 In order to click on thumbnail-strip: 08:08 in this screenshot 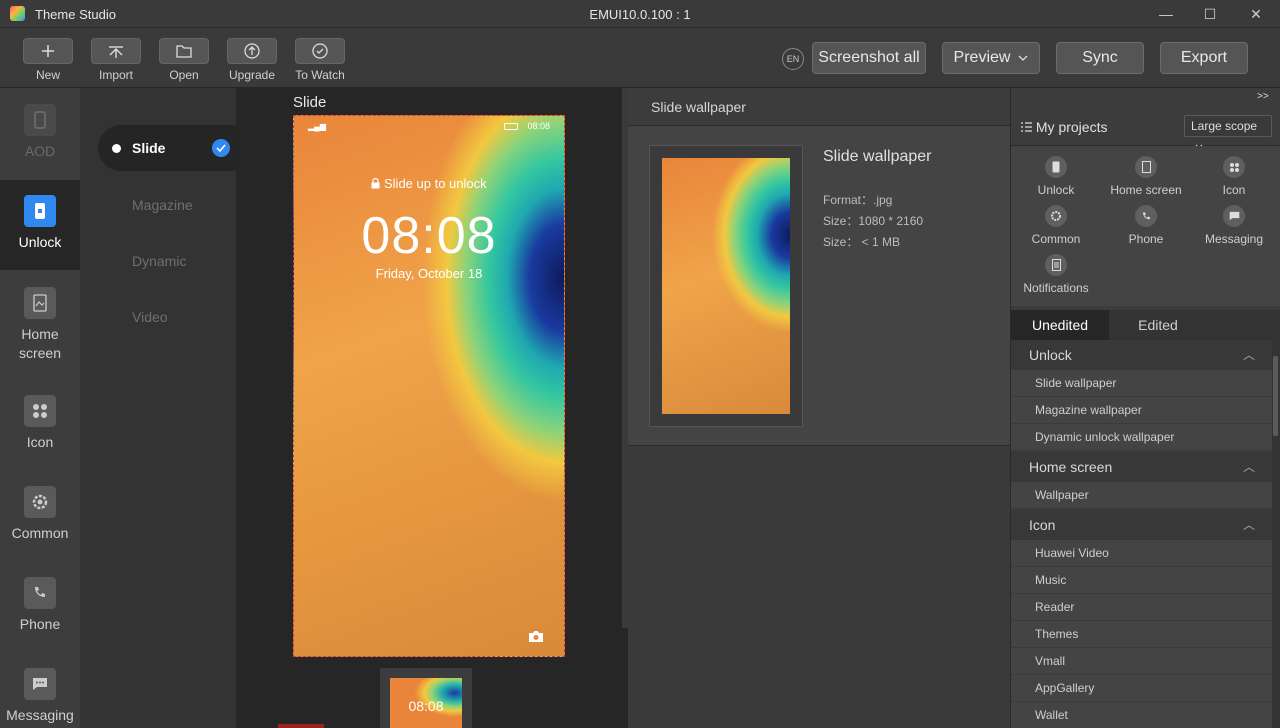, I will do `click(426, 698)`.